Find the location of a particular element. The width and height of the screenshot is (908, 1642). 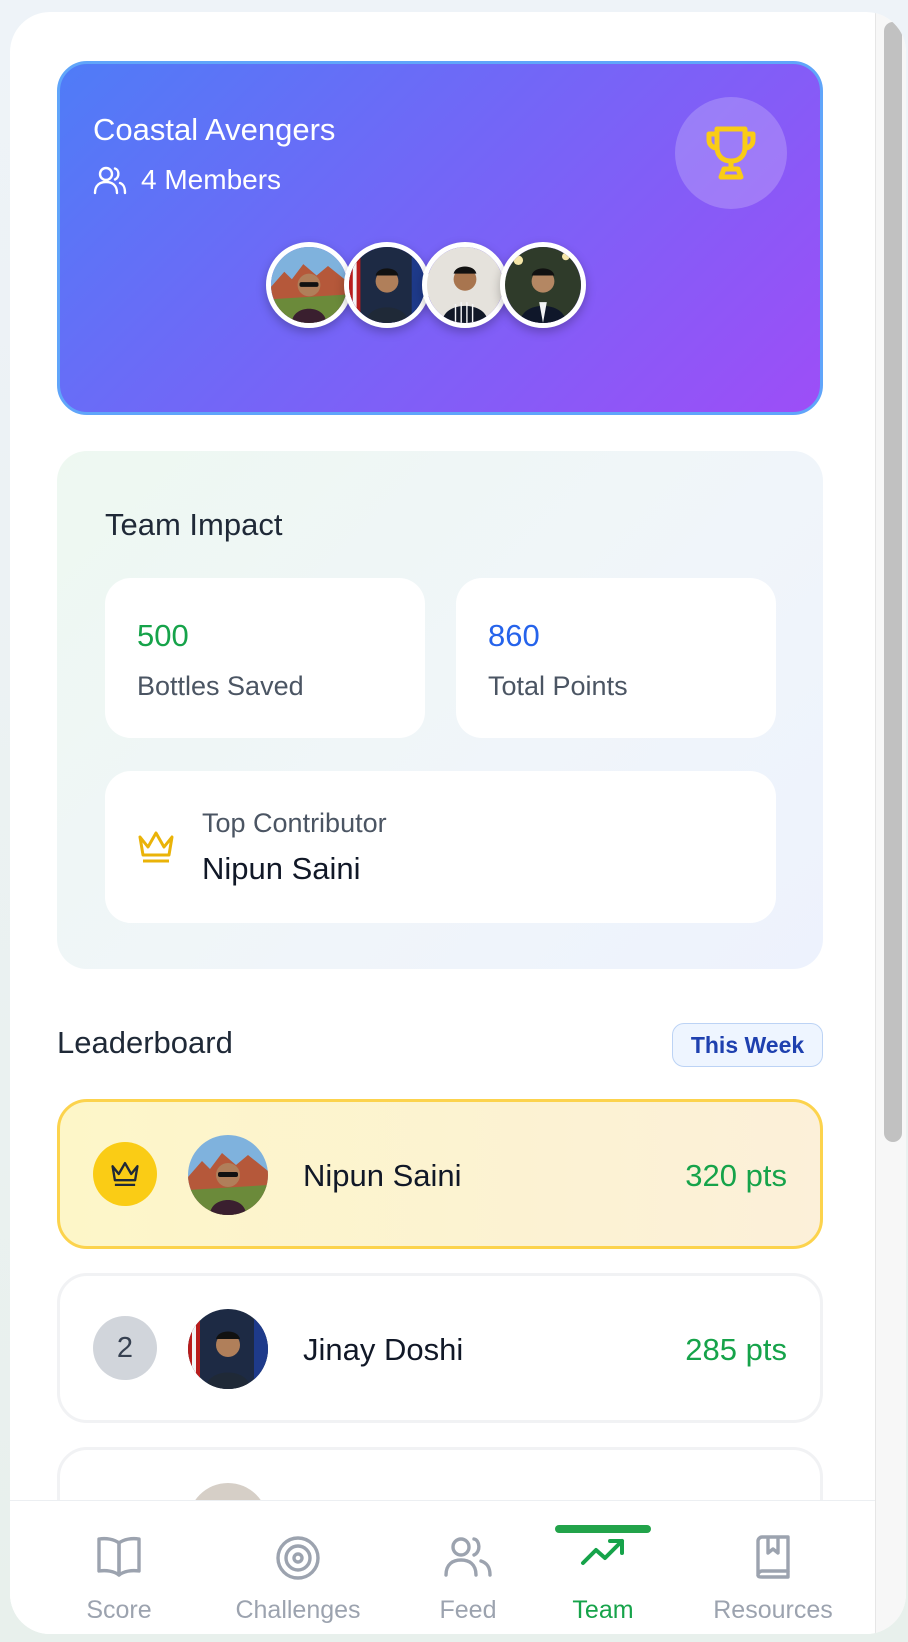

nav-label: Score is located at coordinates (119, 1610).